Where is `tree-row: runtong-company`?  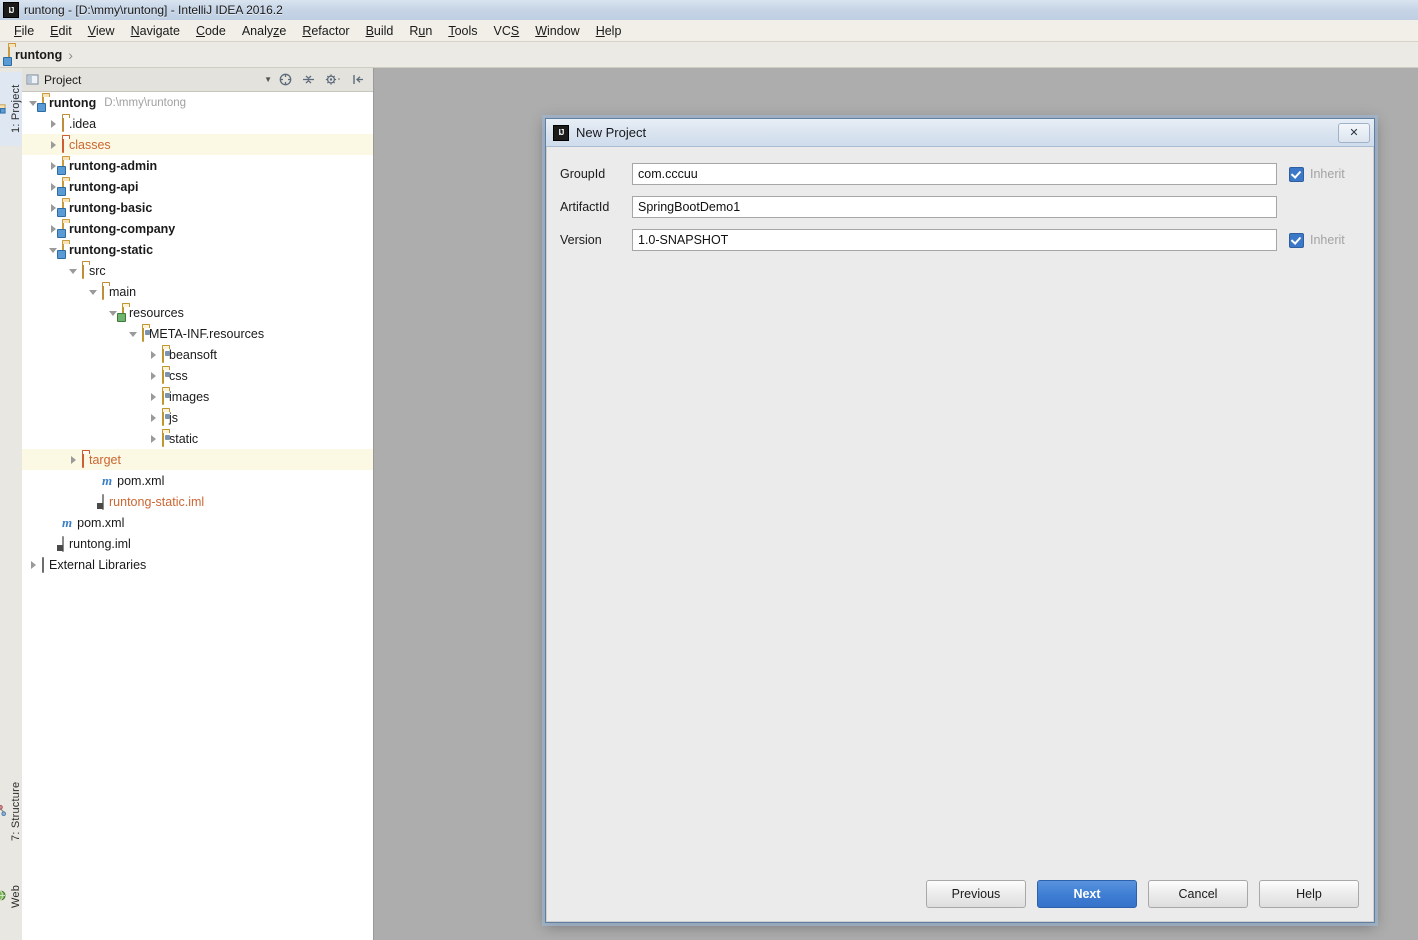 tree-row: runtong-company is located at coordinates (197, 228).